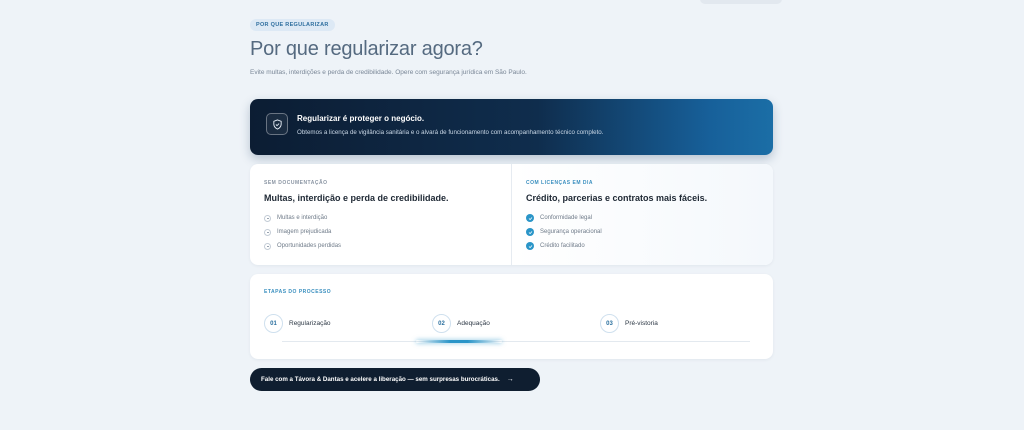  What do you see at coordinates (380, 246) in the screenshot?
I see `list-item: Oportunidades perdidas` at bounding box center [380, 246].